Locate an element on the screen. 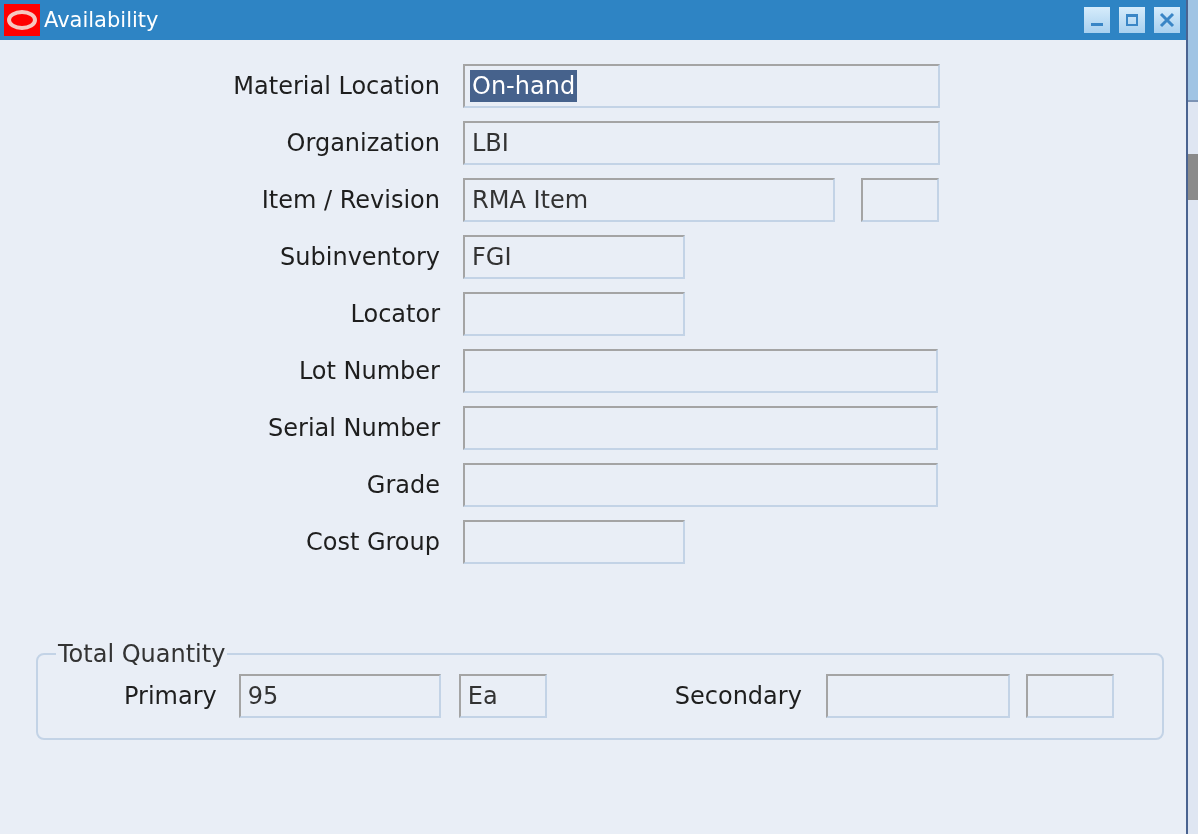 This screenshot has height=834, width=1198. field-label: Primary is located at coordinates (170, 696).